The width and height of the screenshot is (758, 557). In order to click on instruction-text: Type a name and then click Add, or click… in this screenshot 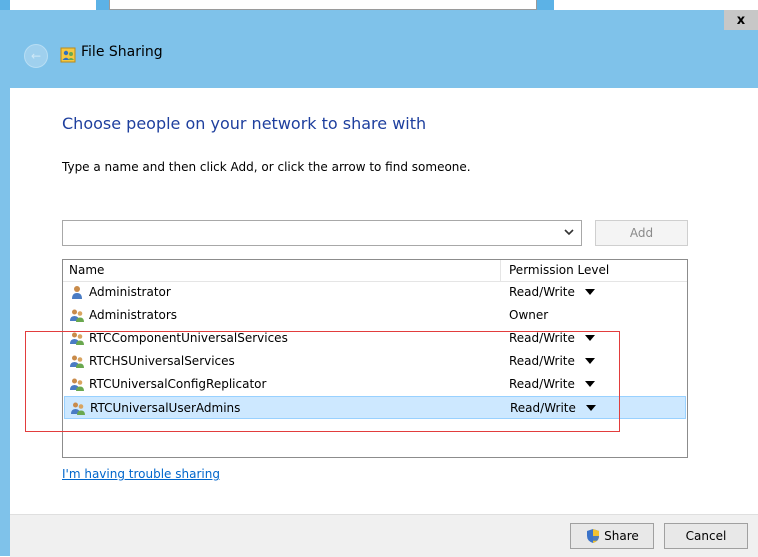, I will do `click(266, 167)`.